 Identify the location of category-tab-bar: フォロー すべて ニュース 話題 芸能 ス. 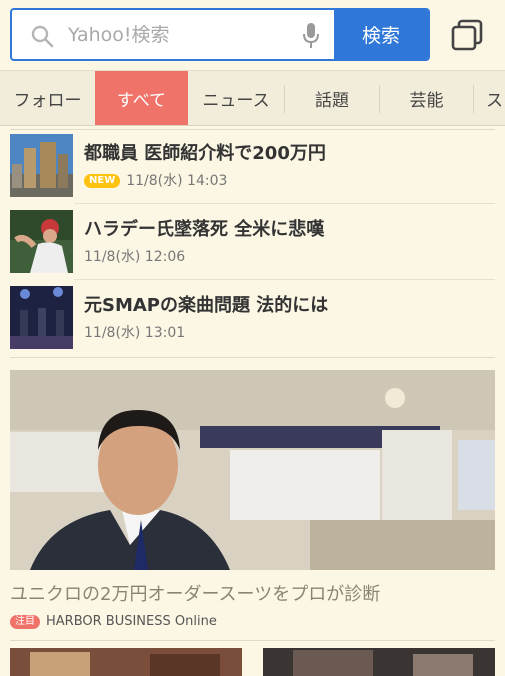
(252, 98).